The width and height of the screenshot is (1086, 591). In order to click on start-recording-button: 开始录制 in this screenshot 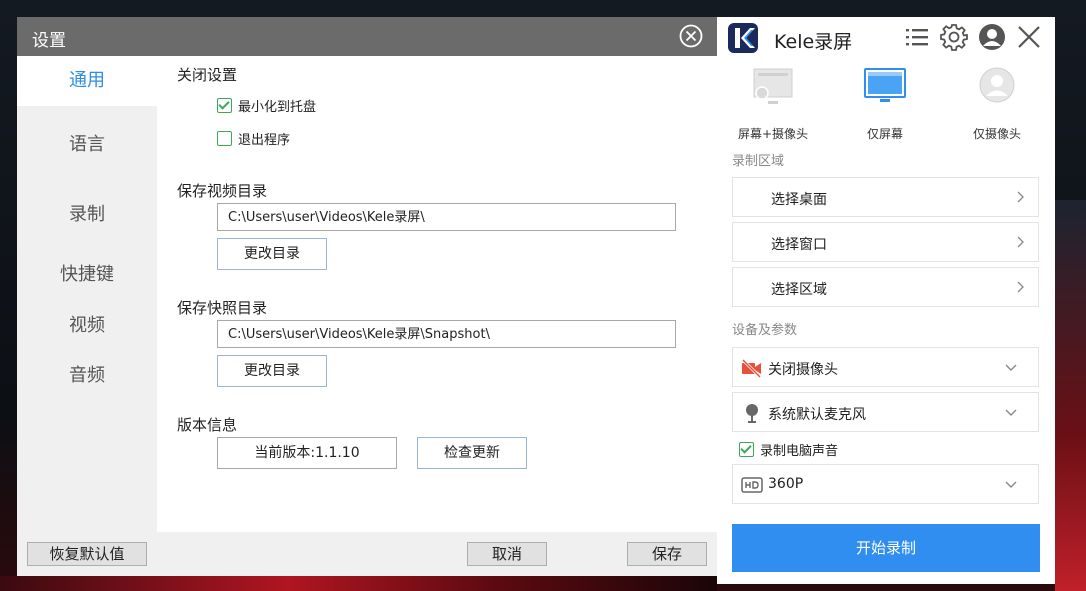, I will do `click(886, 548)`.